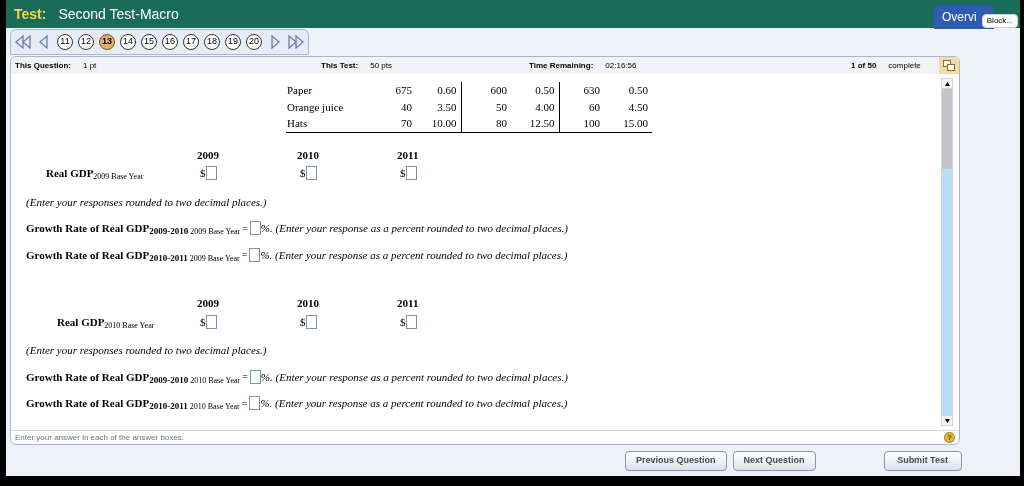  I want to click on table-cell-text: 675, so click(403, 90).